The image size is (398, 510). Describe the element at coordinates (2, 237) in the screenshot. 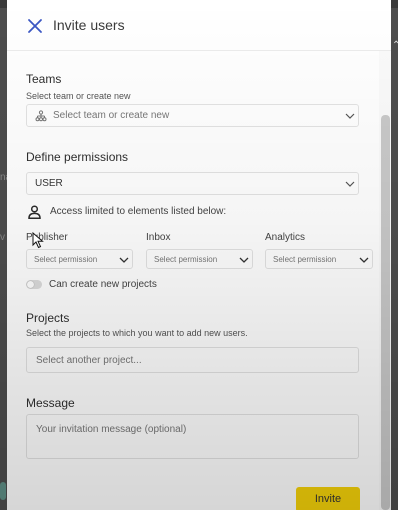

I see `background-fragment: v` at that location.